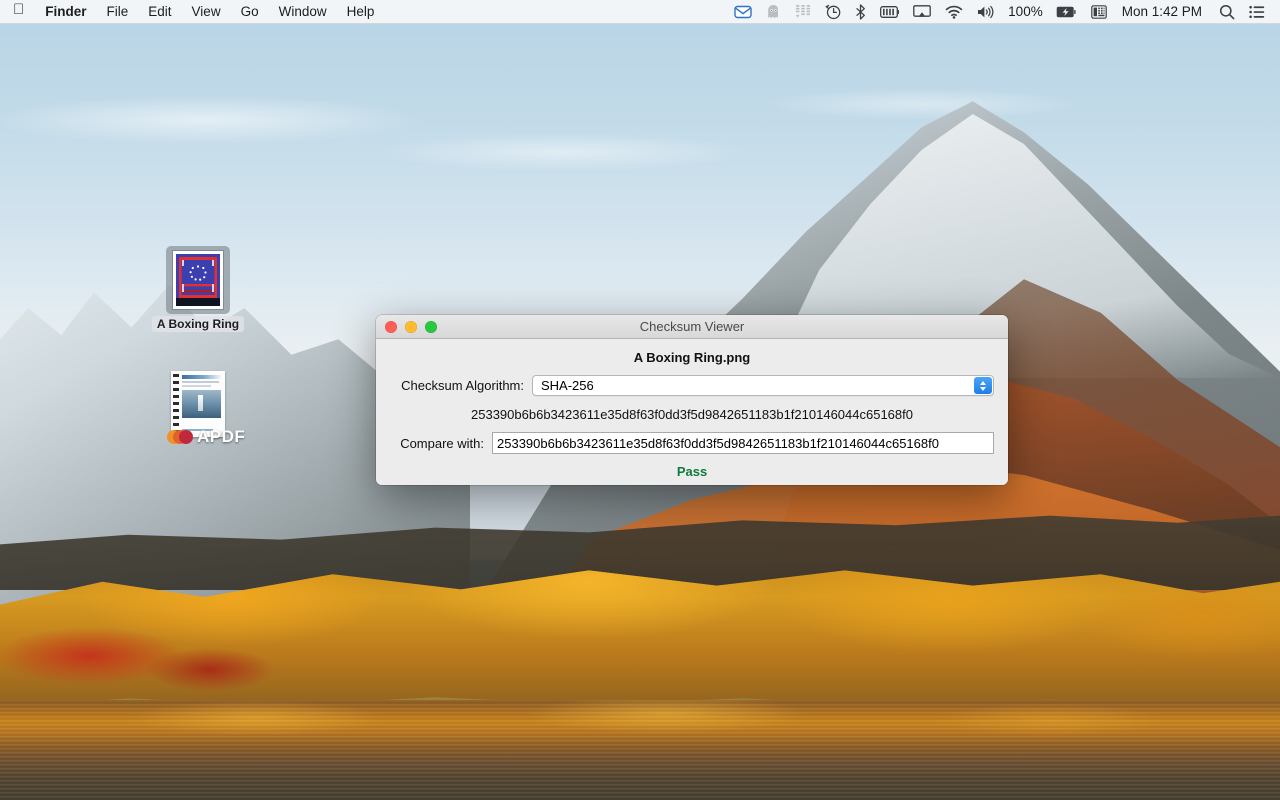 The height and width of the screenshot is (800, 1280). Describe the element at coordinates (1003, 12) in the screenshot. I see `menu-bar-status-area: 100% Mon 1:42 PM` at that location.